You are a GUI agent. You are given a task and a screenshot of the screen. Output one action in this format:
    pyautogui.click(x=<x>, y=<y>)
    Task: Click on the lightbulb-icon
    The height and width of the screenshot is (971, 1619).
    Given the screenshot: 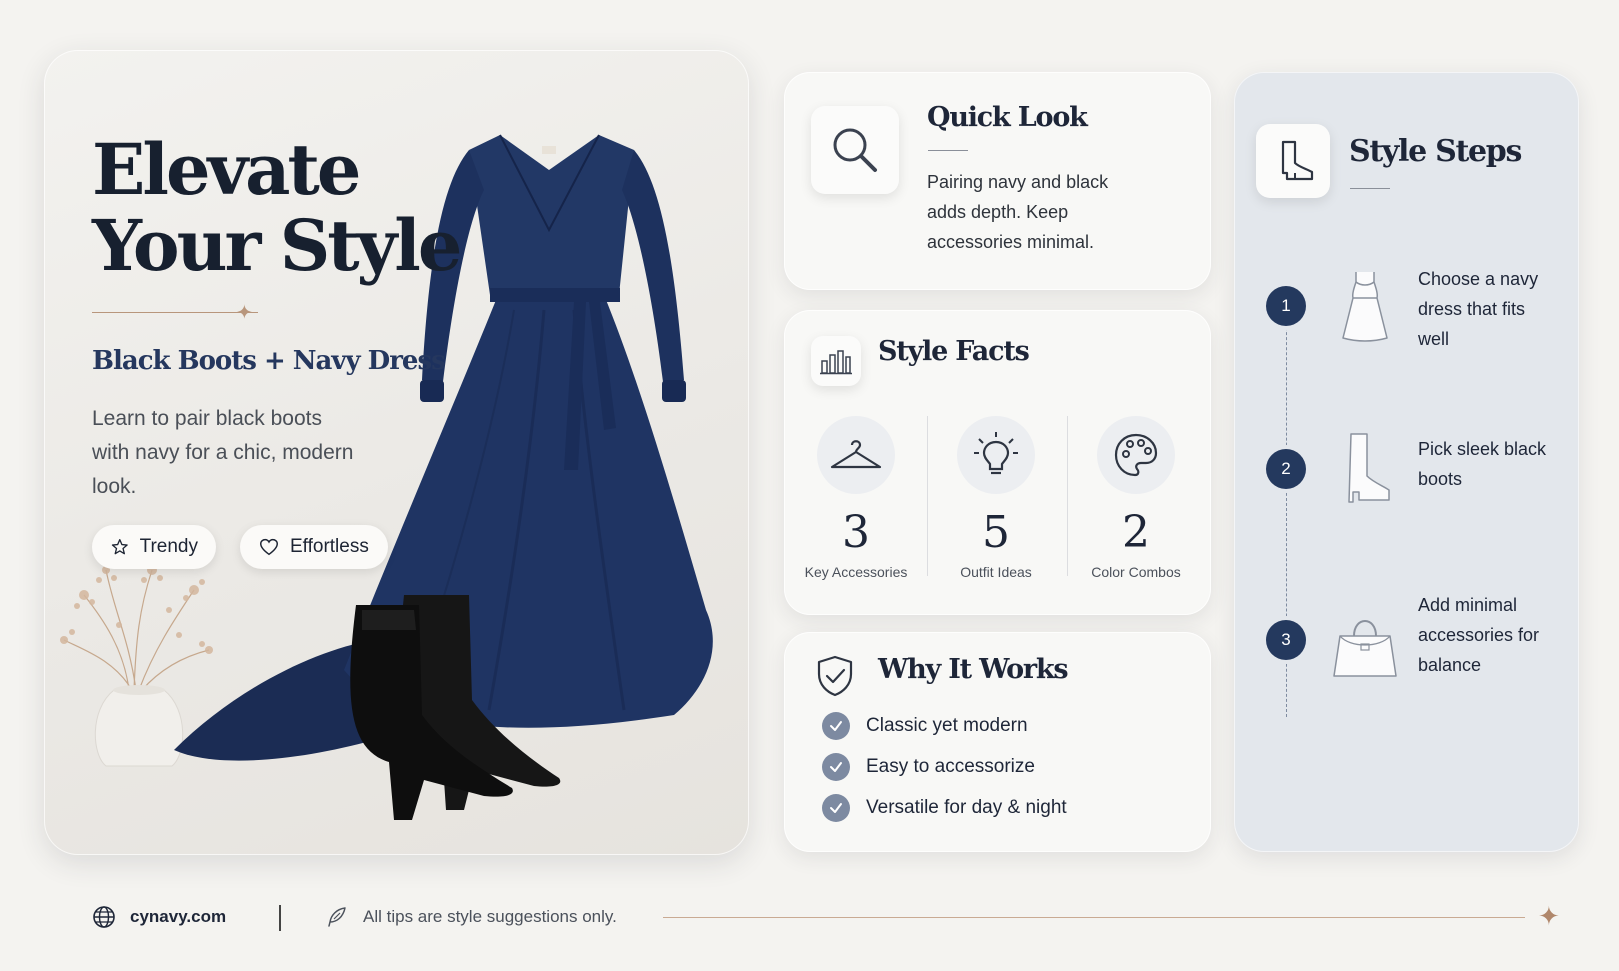 What is the action you would take?
    pyautogui.click(x=996, y=453)
    